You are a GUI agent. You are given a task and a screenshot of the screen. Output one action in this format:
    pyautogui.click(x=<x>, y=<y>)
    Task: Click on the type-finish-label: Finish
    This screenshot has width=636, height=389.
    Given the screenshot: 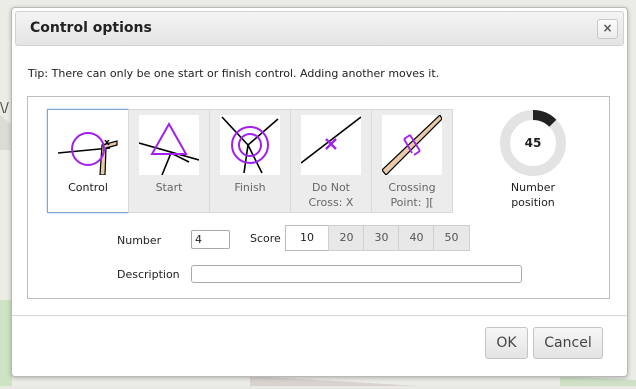 What is the action you would take?
    pyautogui.click(x=250, y=187)
    